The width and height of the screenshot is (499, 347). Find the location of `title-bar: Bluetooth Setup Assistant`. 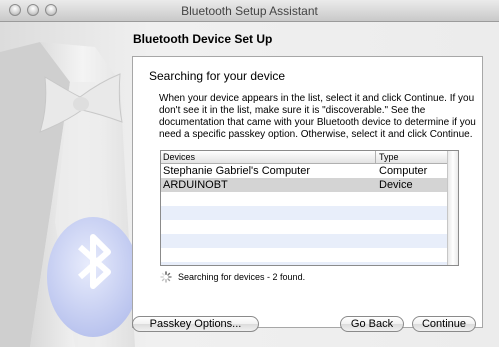

title-bar: Bluetooth Setup Assistant is located at coordinates (249, 11).